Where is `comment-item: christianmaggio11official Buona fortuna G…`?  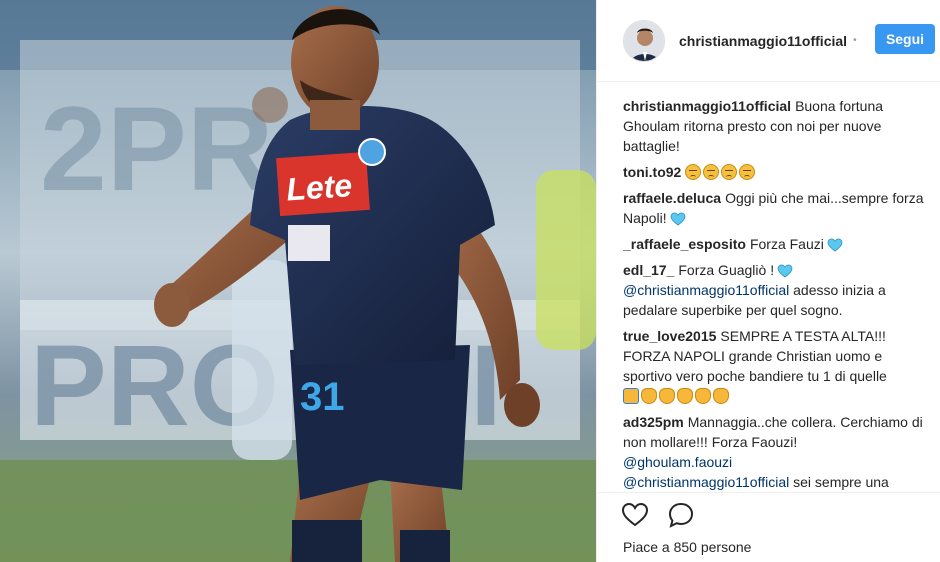 comment-item: christianmaggio11official Buona fortuna G… is located at coordinates (776, 126).